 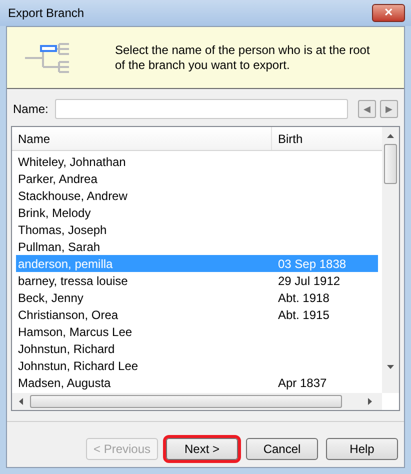 I want to click on name-cell-text: Johnstun, Richard Lee, so click(x=78, y=366).